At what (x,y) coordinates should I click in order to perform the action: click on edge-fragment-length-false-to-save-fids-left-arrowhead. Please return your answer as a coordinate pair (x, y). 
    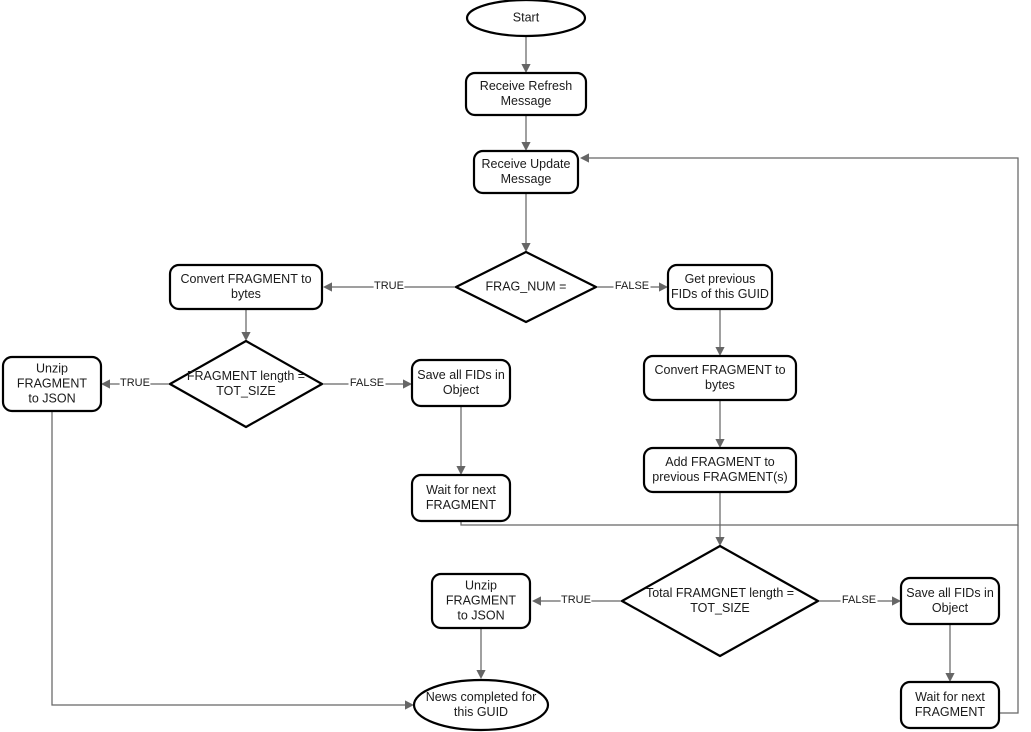
    Looking at the image, I should click on (407, 384).